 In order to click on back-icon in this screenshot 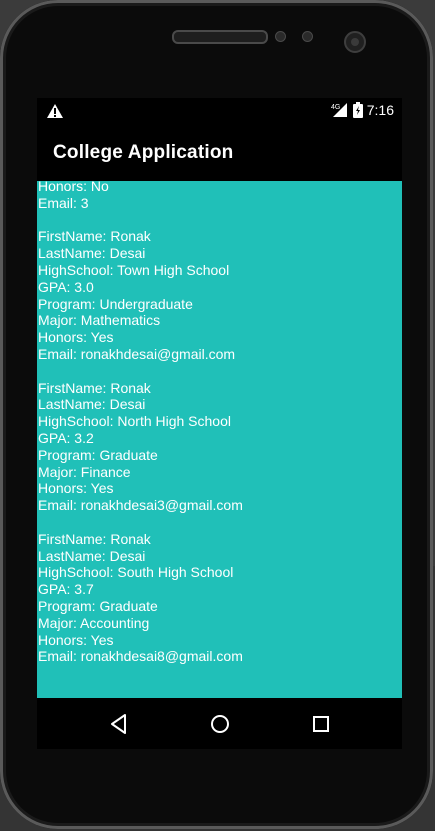, I will do `click(119, 724)`.